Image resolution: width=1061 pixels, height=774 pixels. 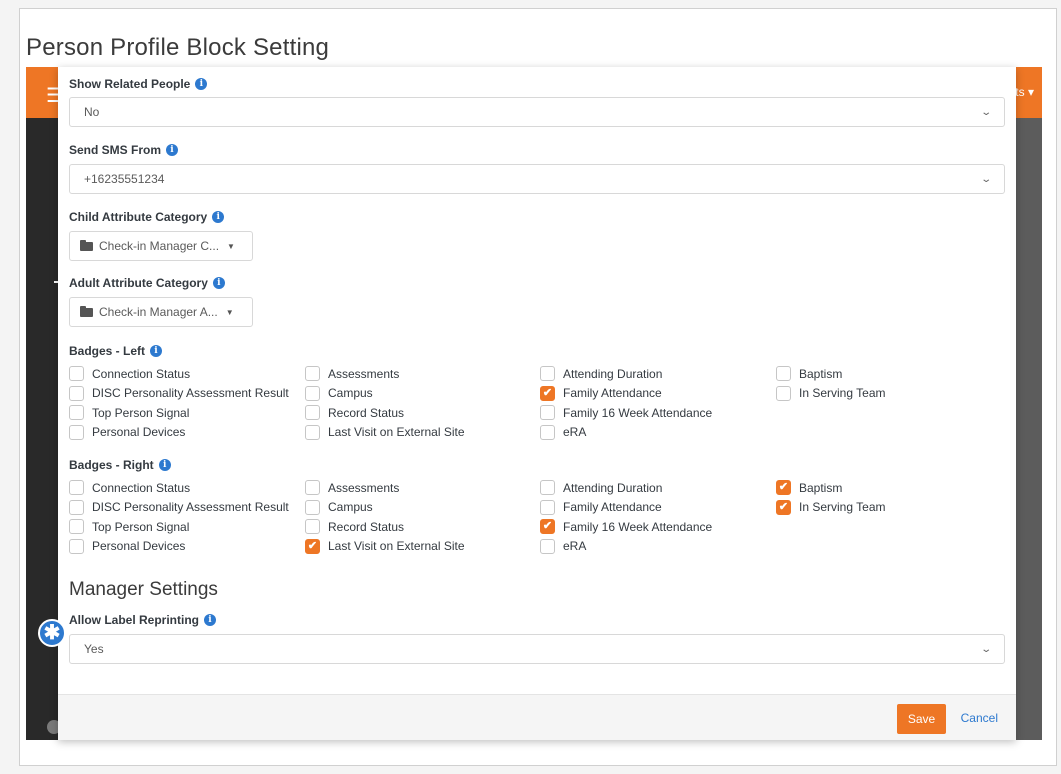 I want to click on show-related-people-select: No ⌄, so click(x=537, y=112).